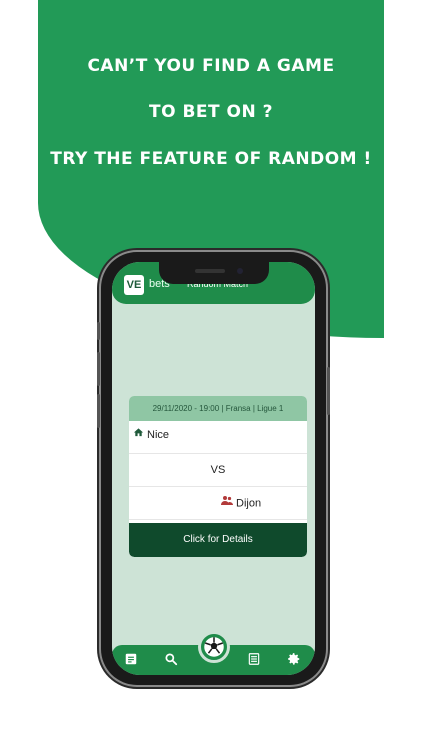 The image size is (422, 750). What do you see at coordinates (218, 503) in the screenshot?
I see `away-team-row: Dijon` at bounding box center [218, 503].